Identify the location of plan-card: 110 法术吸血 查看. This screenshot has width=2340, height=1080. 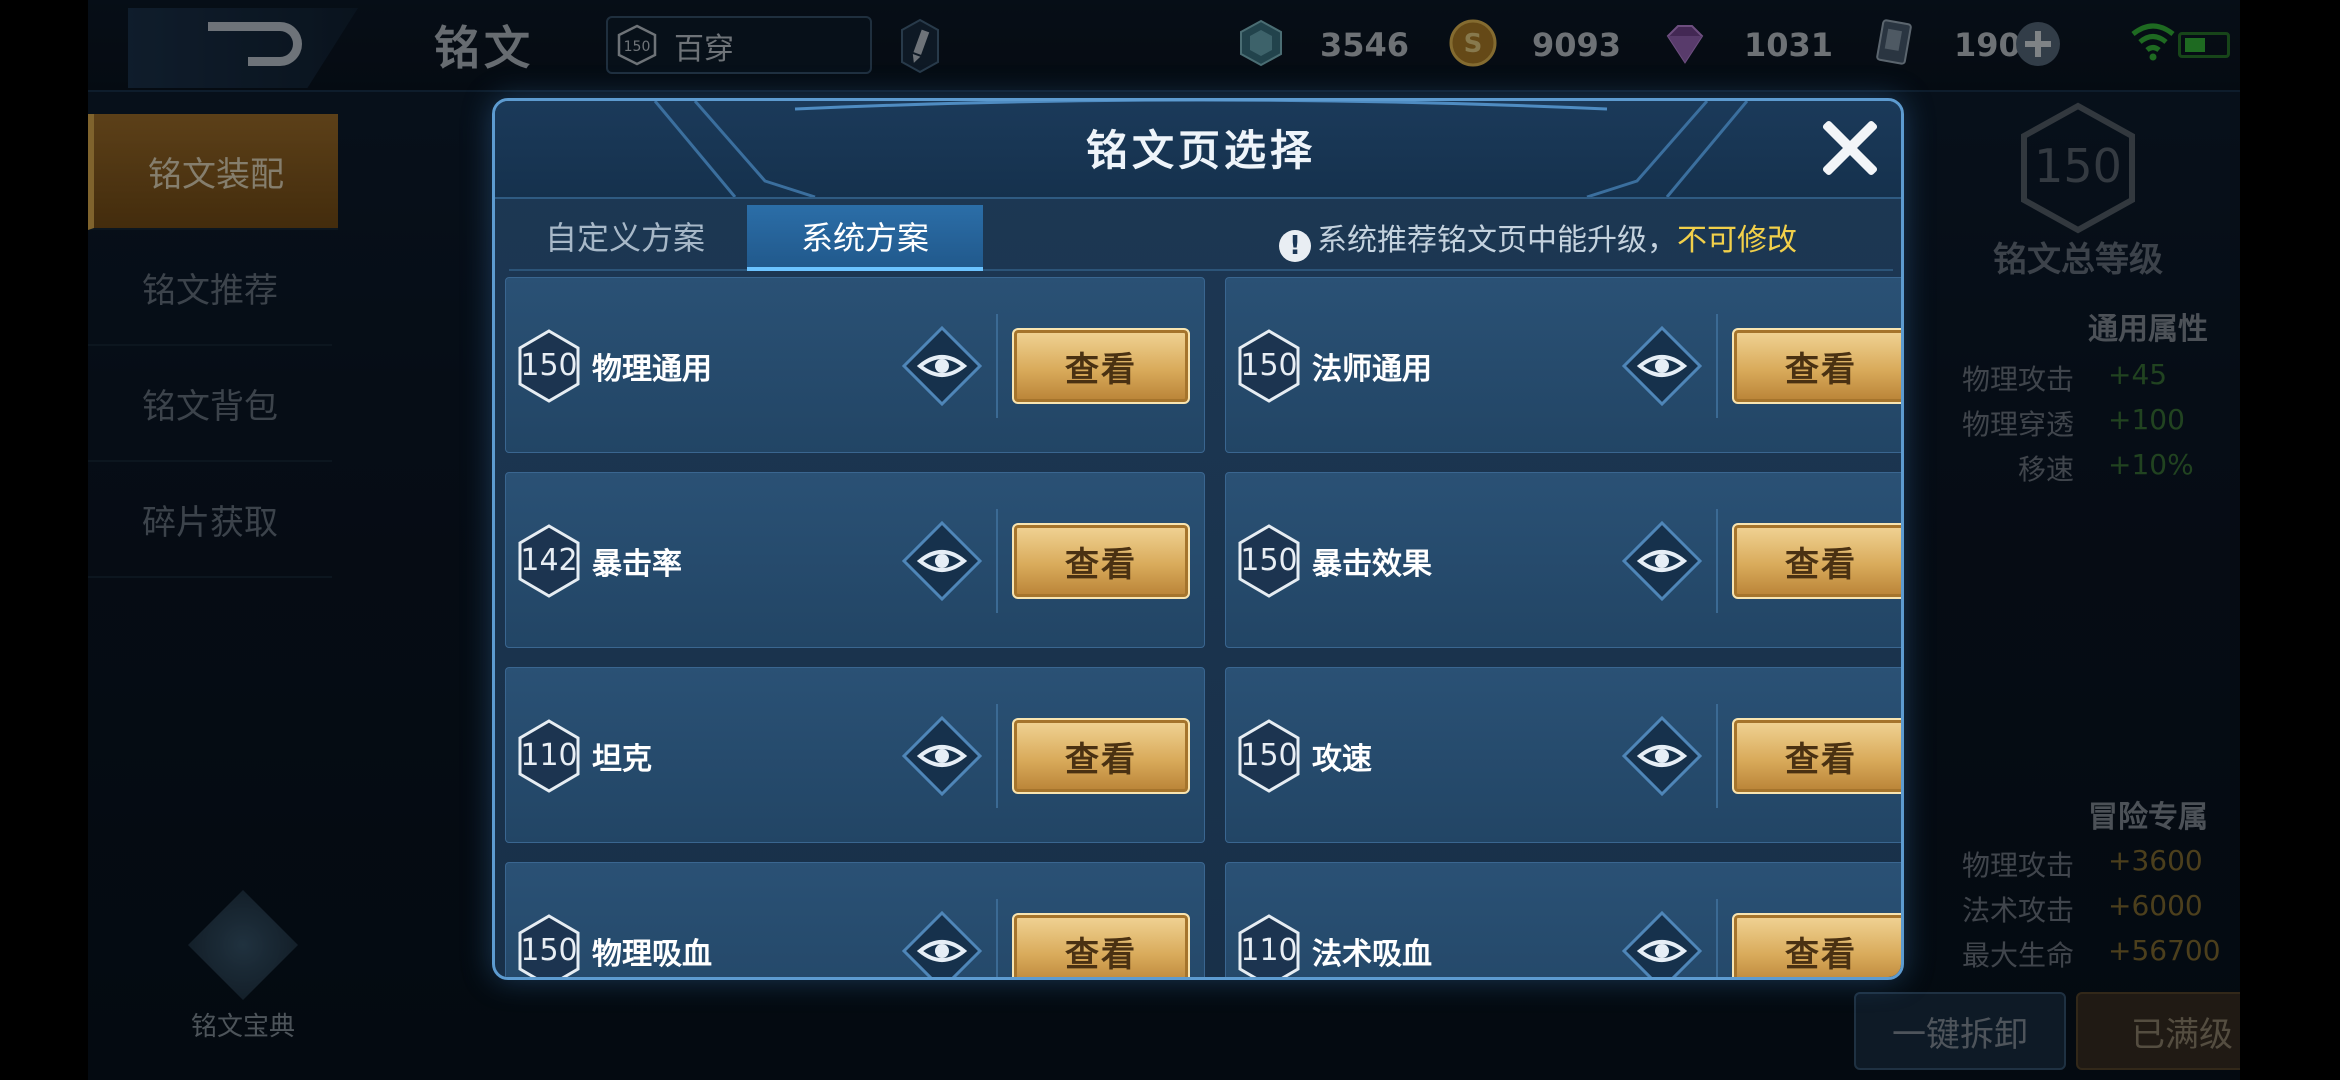
(1563, 921).